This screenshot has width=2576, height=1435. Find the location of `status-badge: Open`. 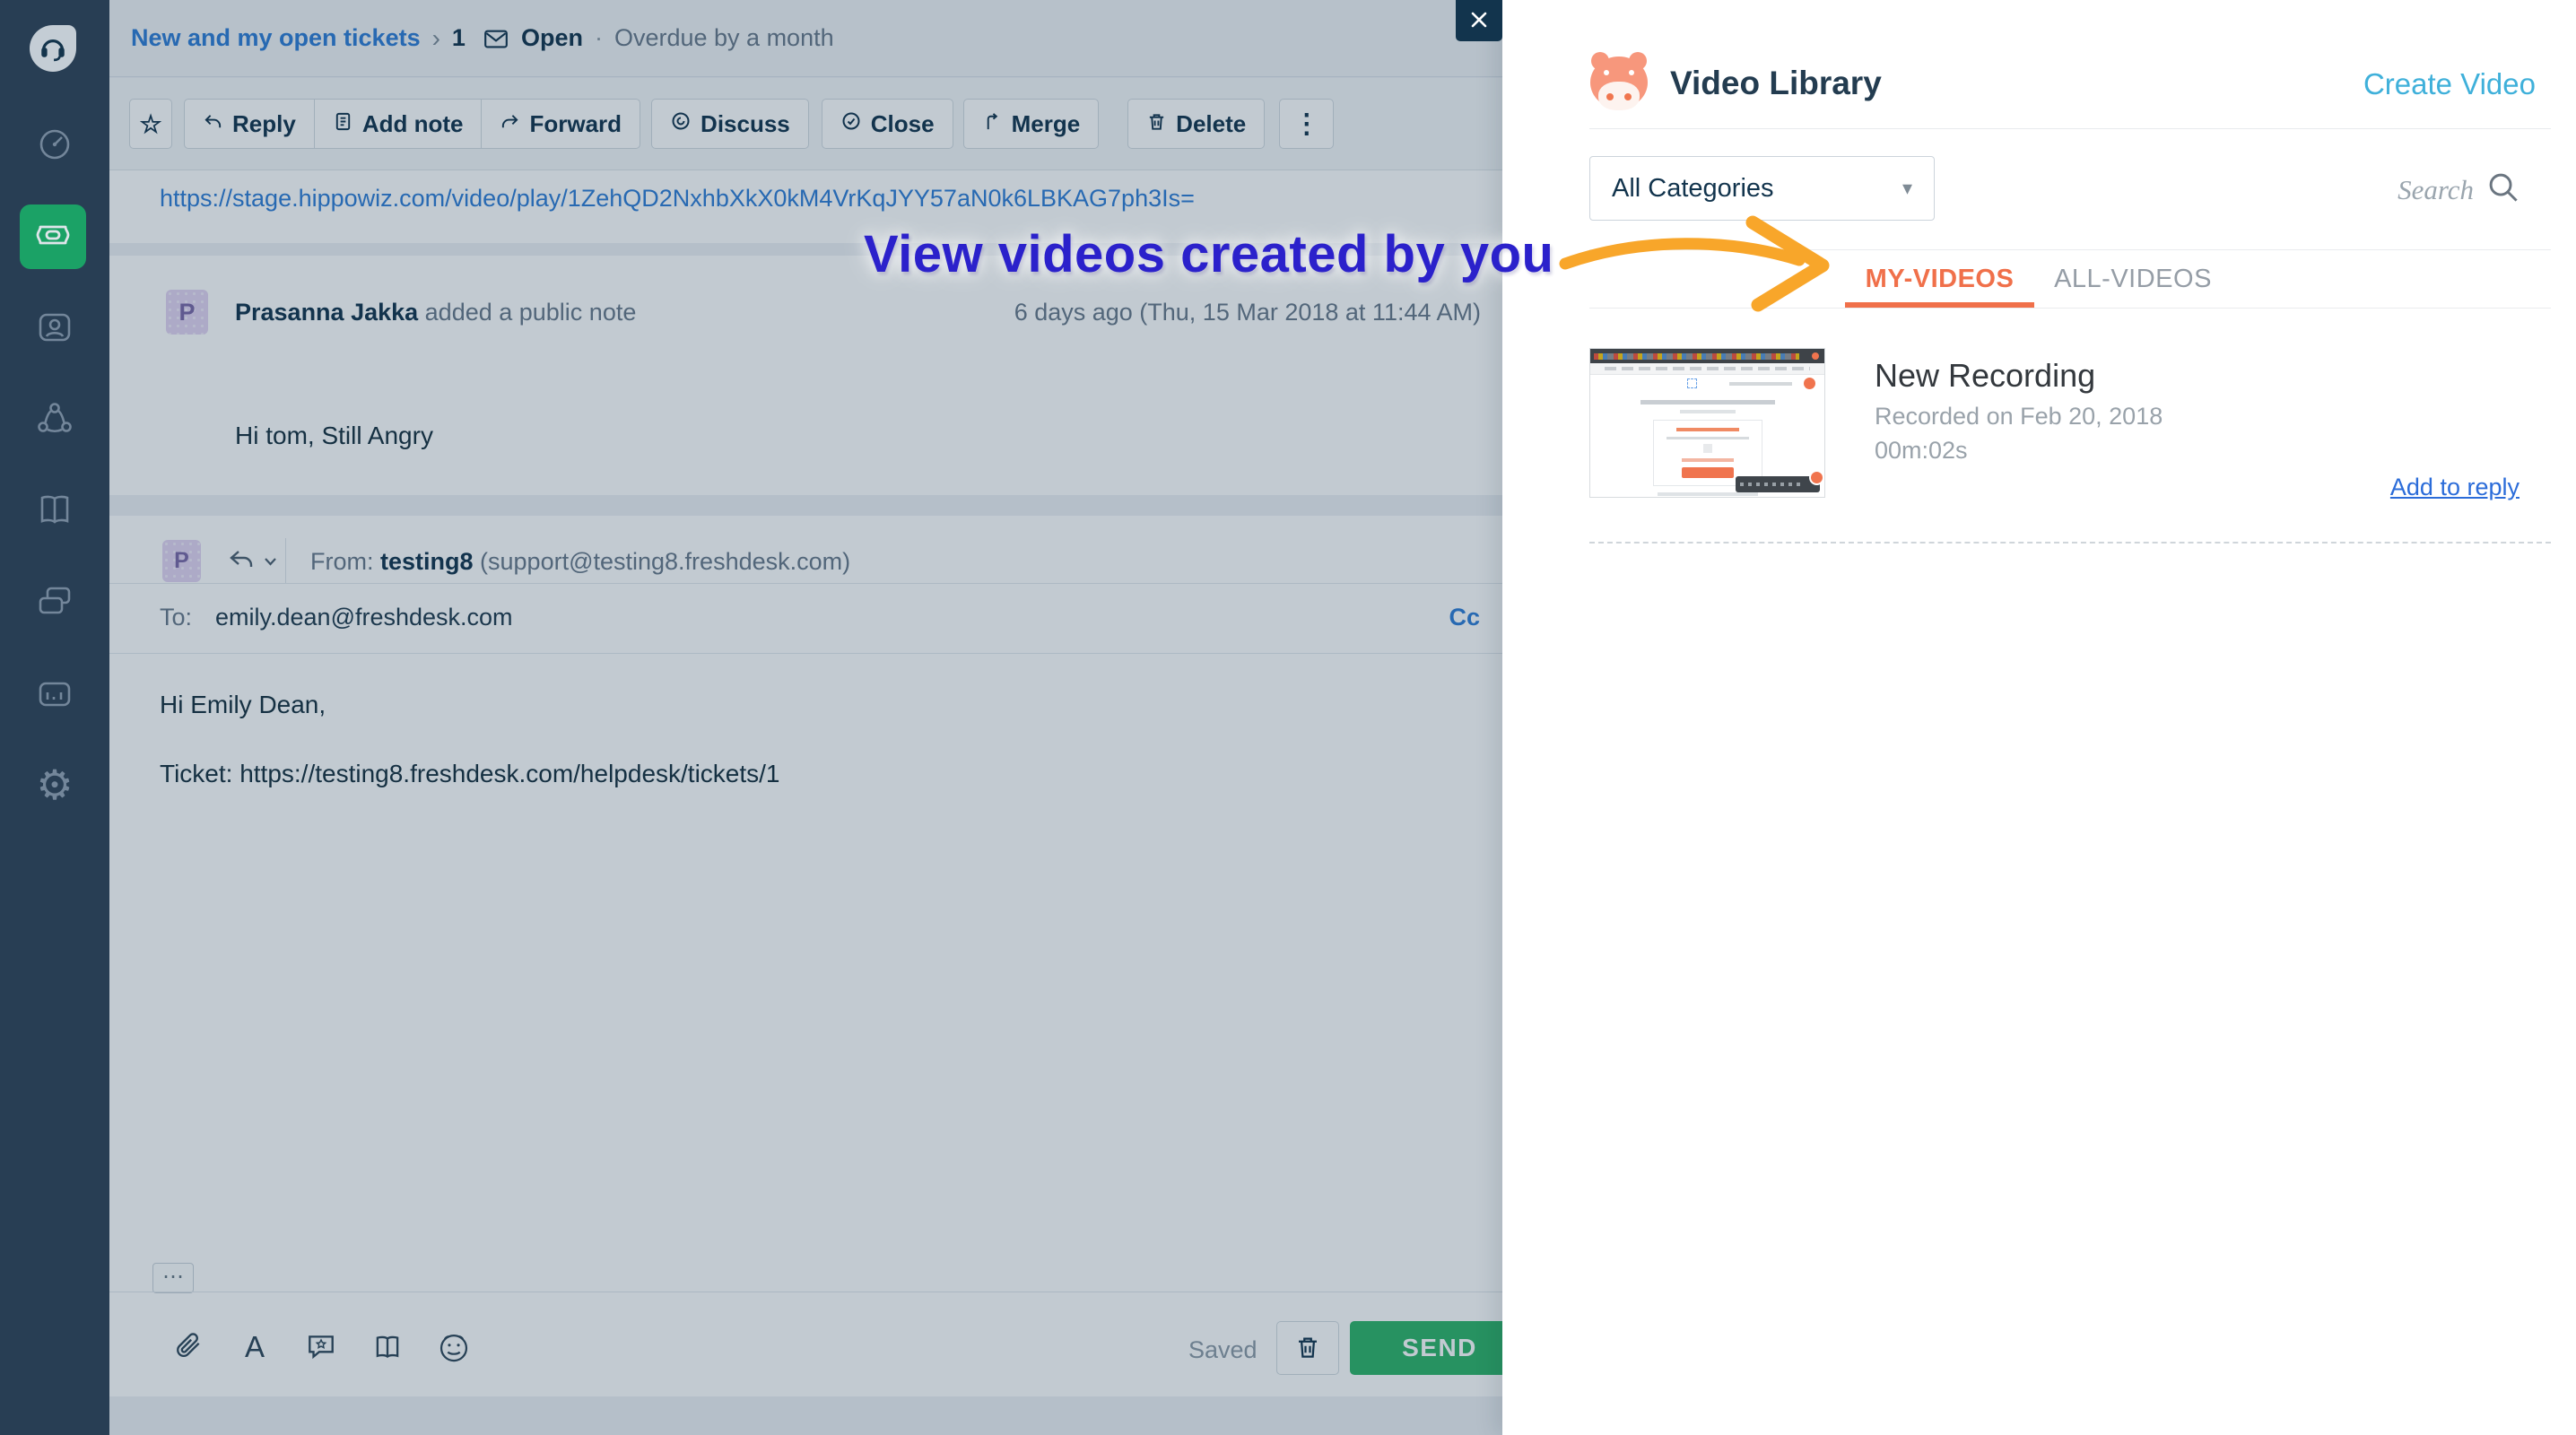

status-badge: Open is located at coordinates (551, 37).